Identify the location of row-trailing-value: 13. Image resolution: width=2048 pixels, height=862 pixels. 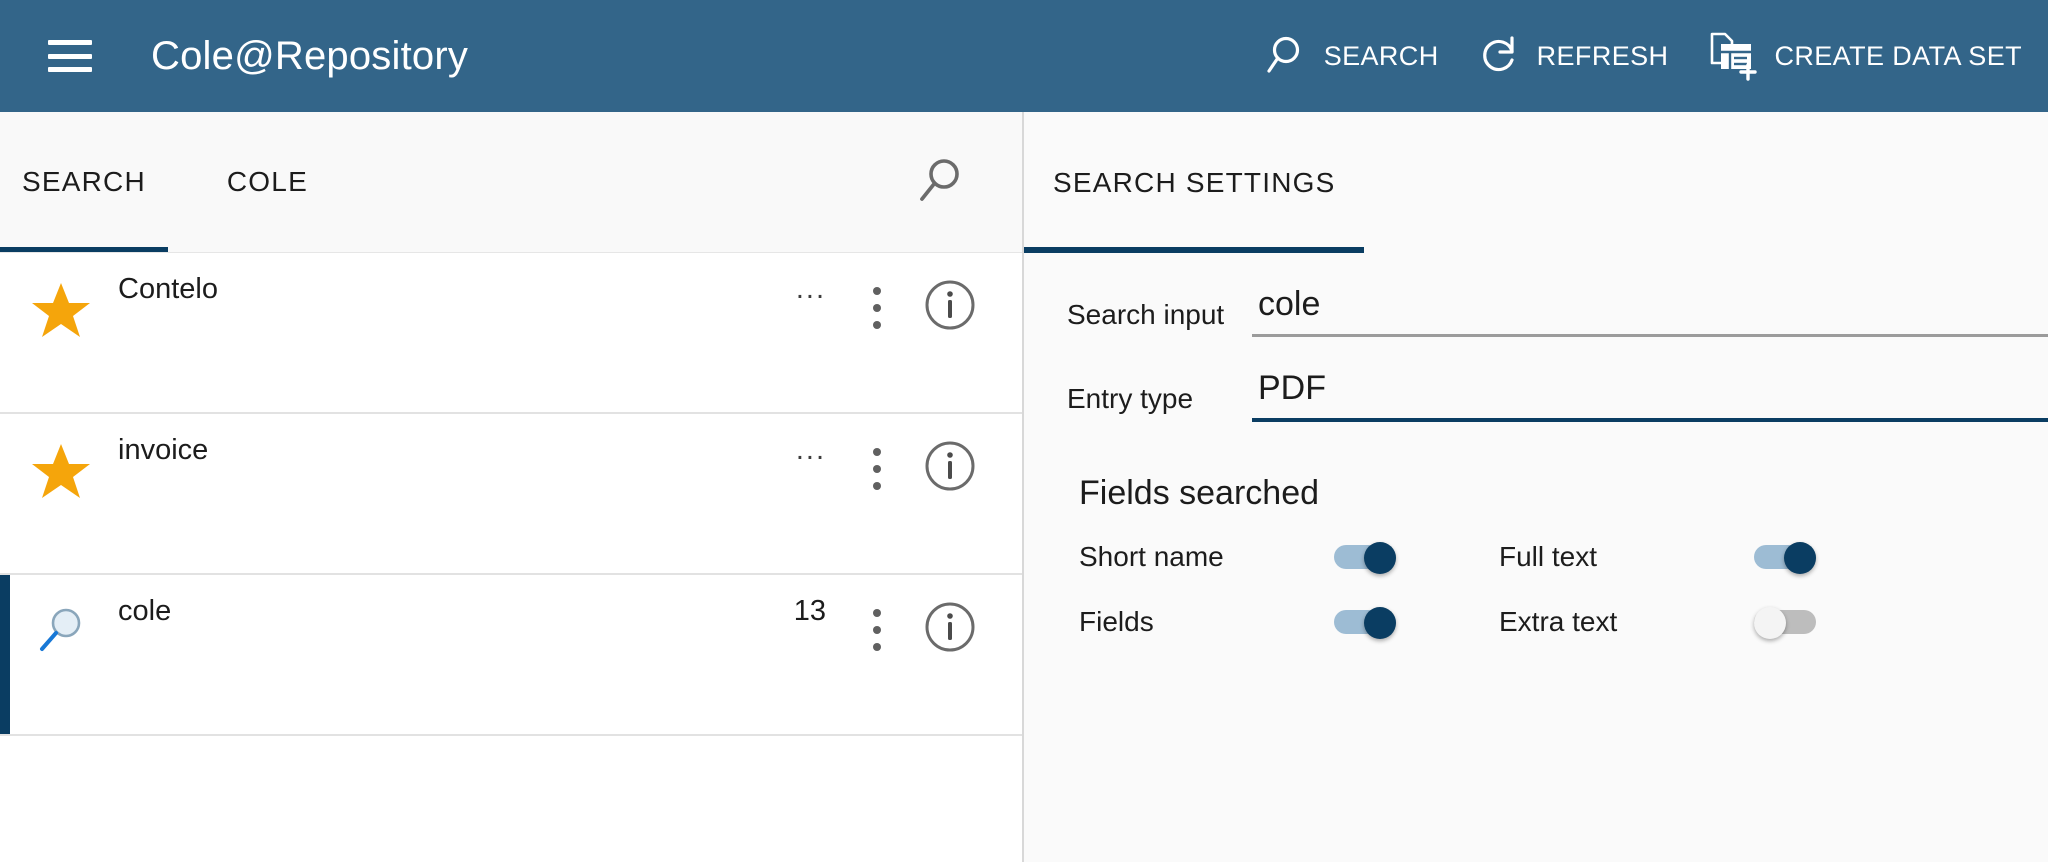
(809, 611).